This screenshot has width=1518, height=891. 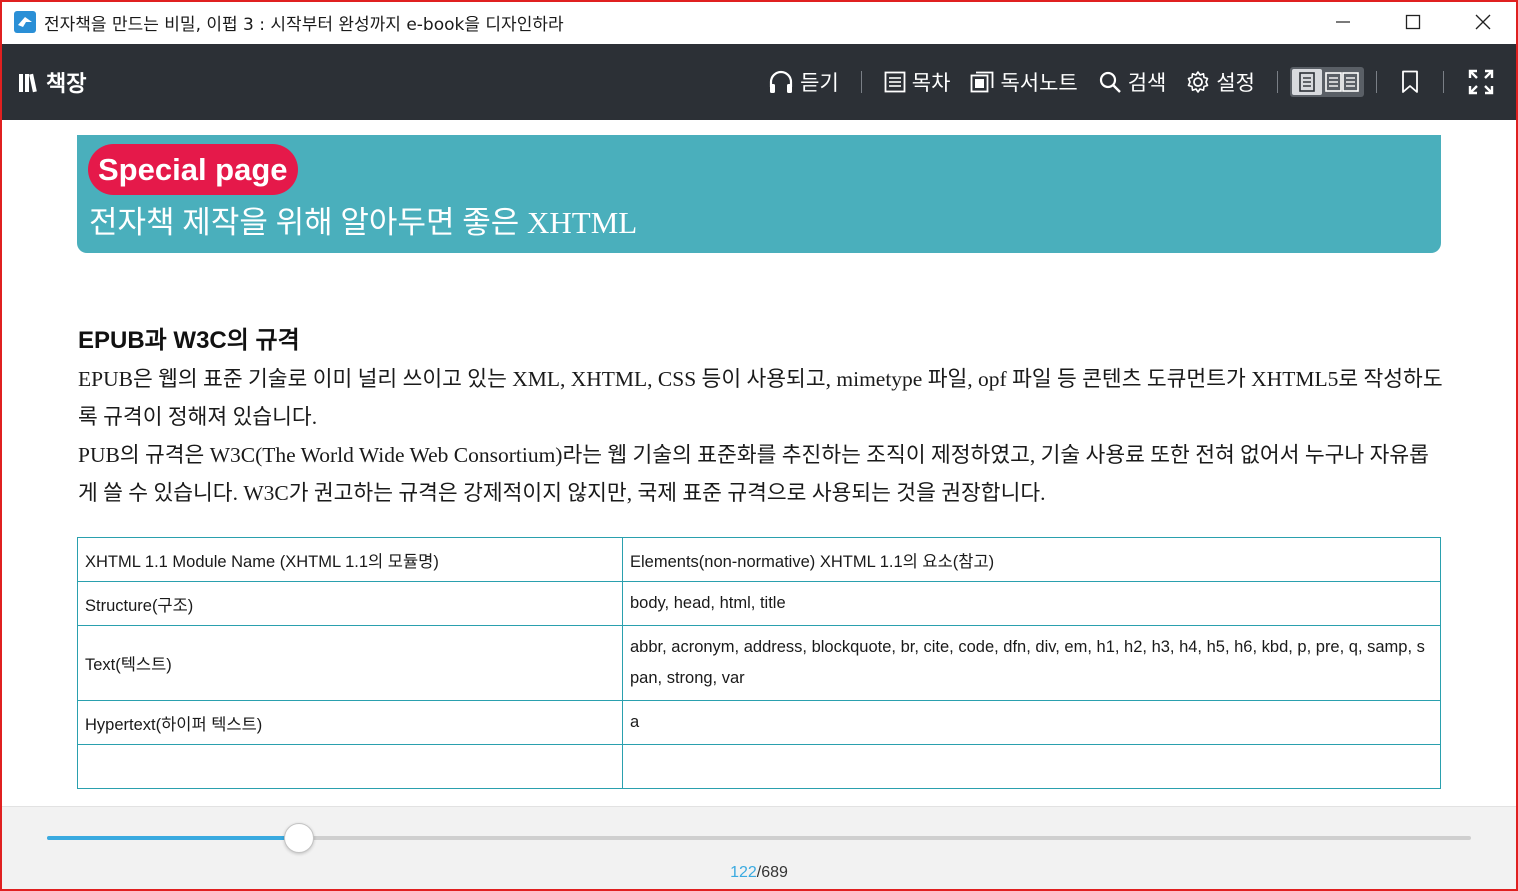 I want to click on reading-notes-label: 독서노트, so click(x=1039, y=83).